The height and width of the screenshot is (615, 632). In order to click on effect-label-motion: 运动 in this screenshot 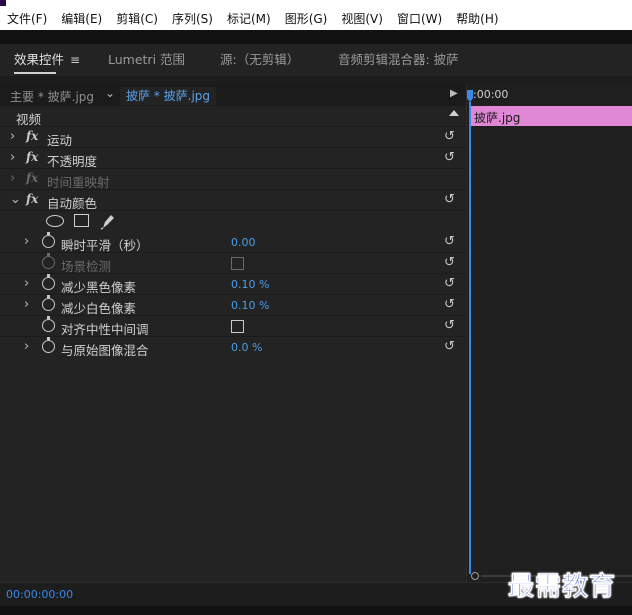, I will do `click(60, 140)`.